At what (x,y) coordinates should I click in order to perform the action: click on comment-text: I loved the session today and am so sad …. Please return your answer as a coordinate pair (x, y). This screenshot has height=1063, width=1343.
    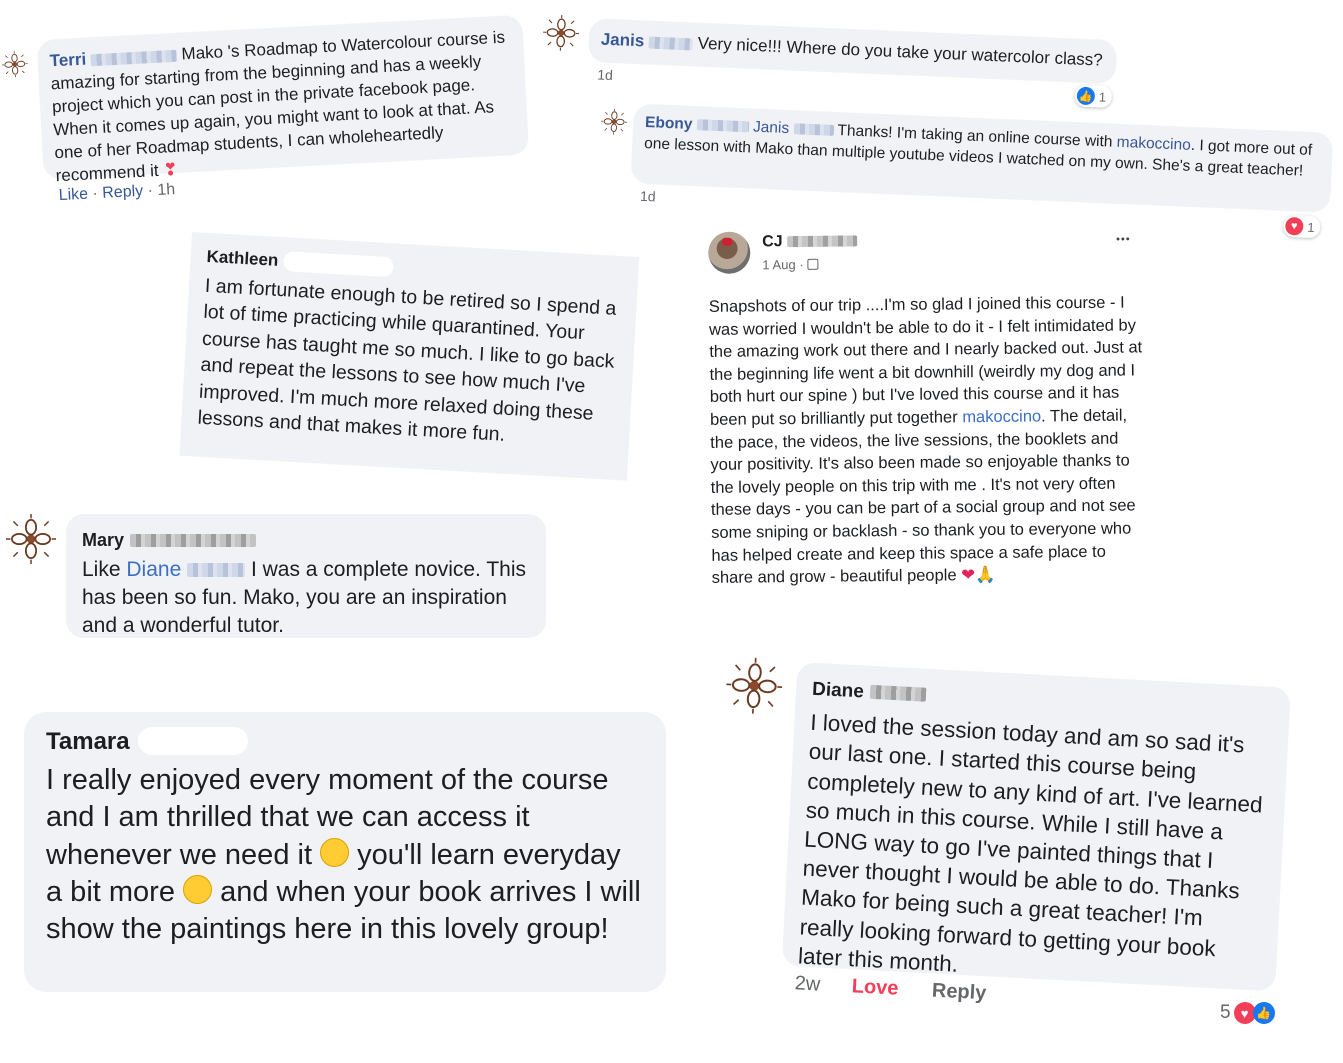
    Looking at the image, I should click on (1030, 843).